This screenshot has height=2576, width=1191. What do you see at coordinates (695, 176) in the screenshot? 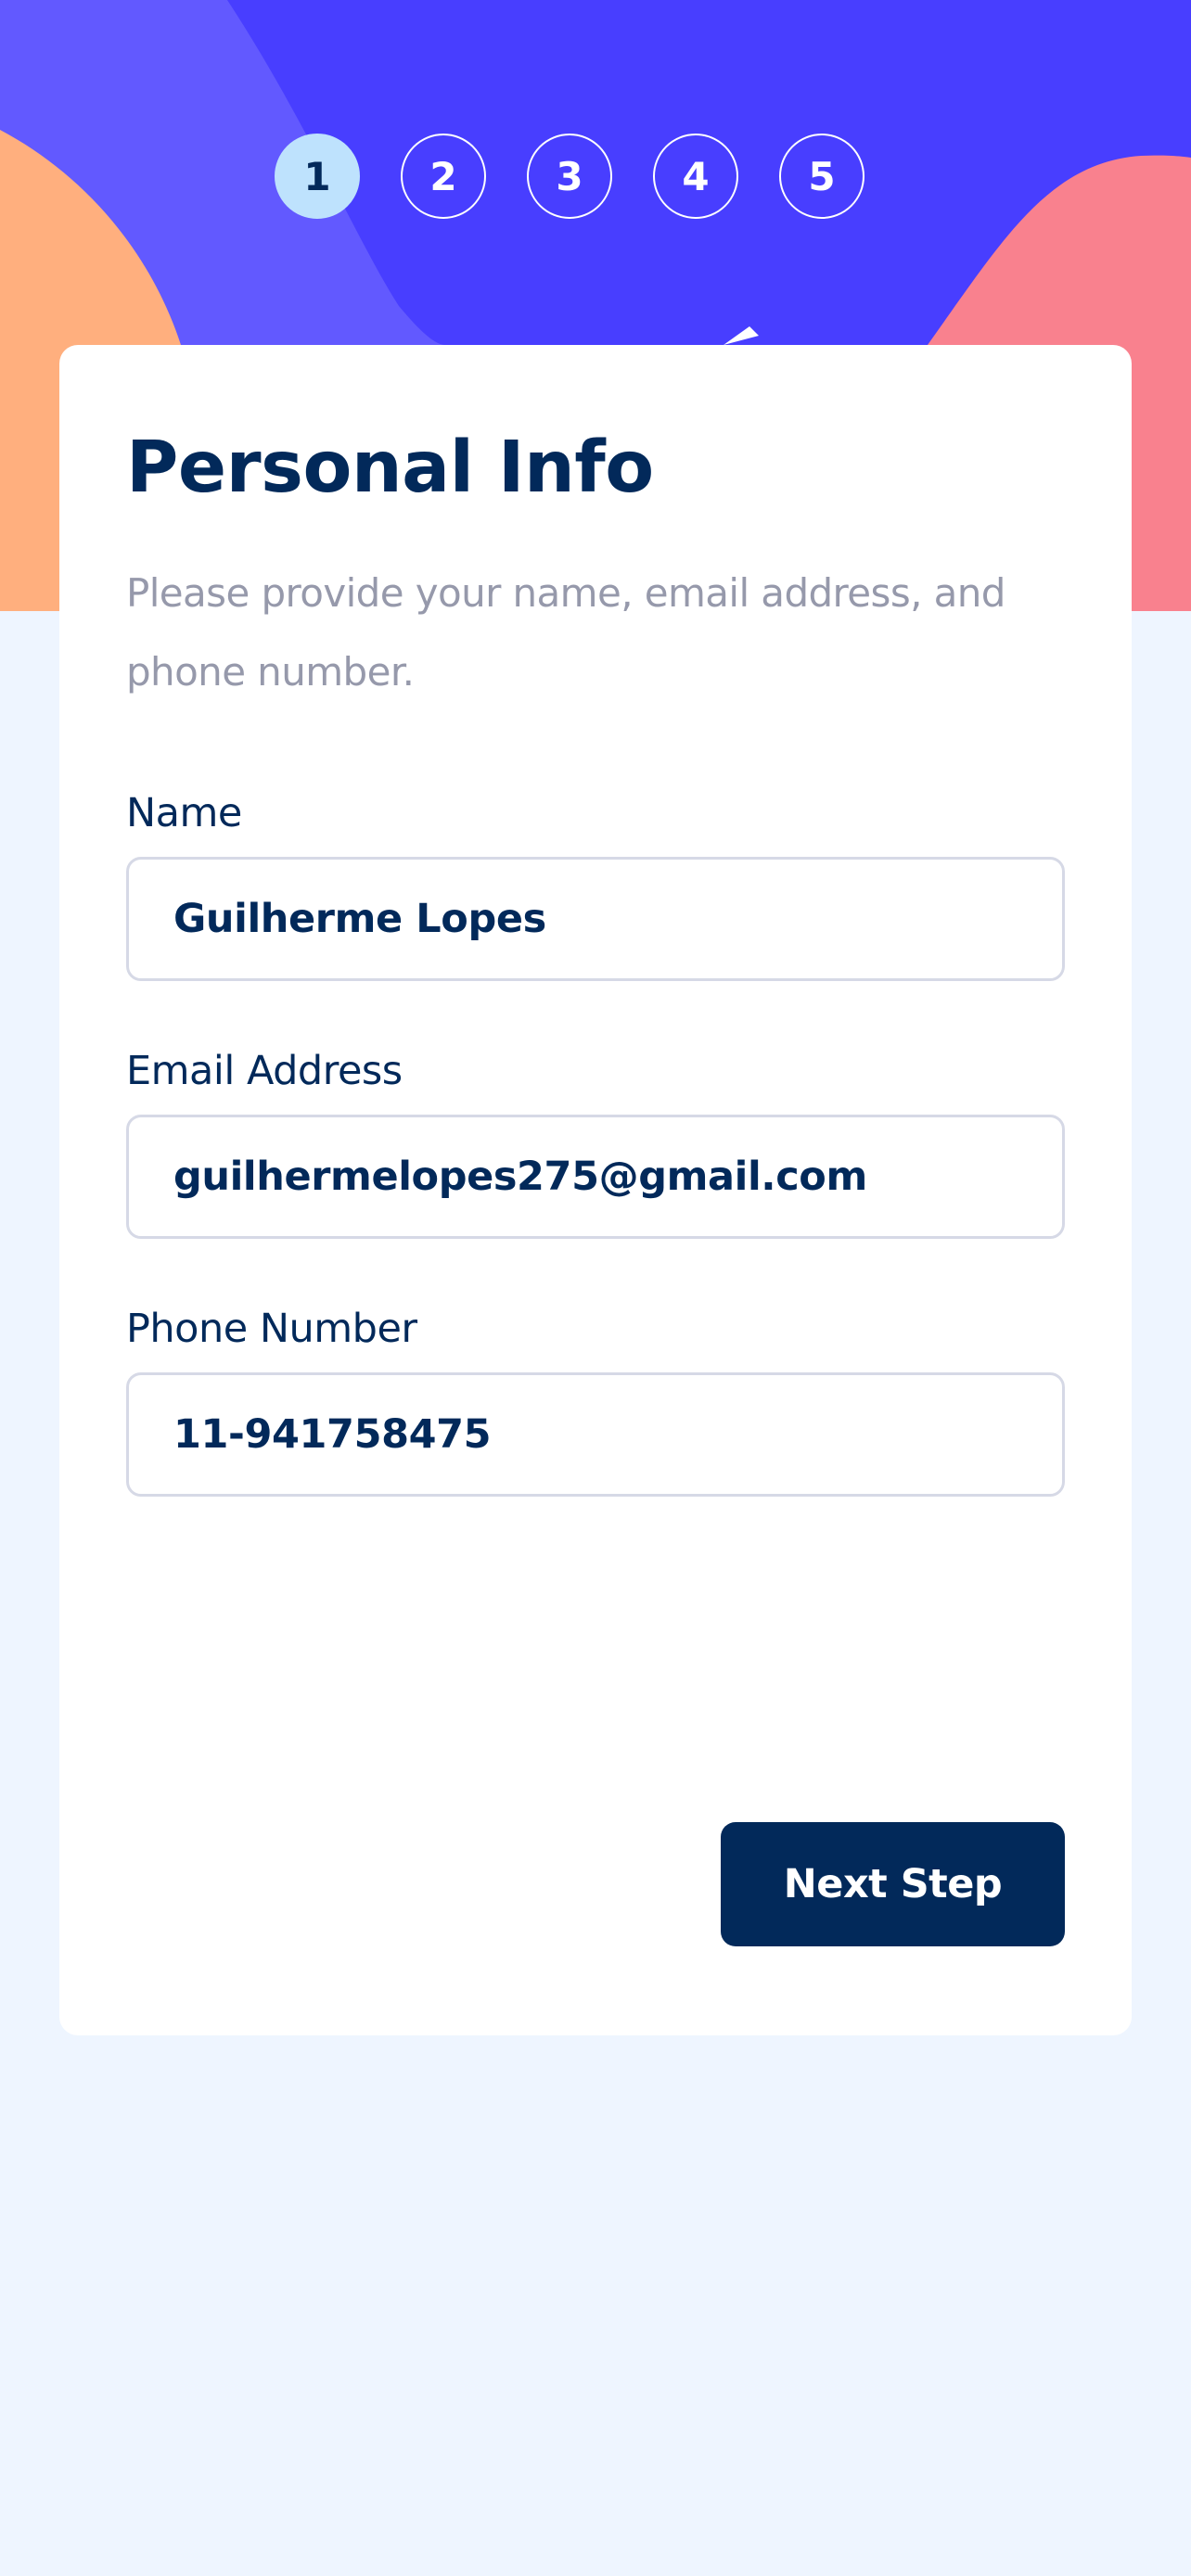
I see `step-4: 4` at bounding box center [695, 176].